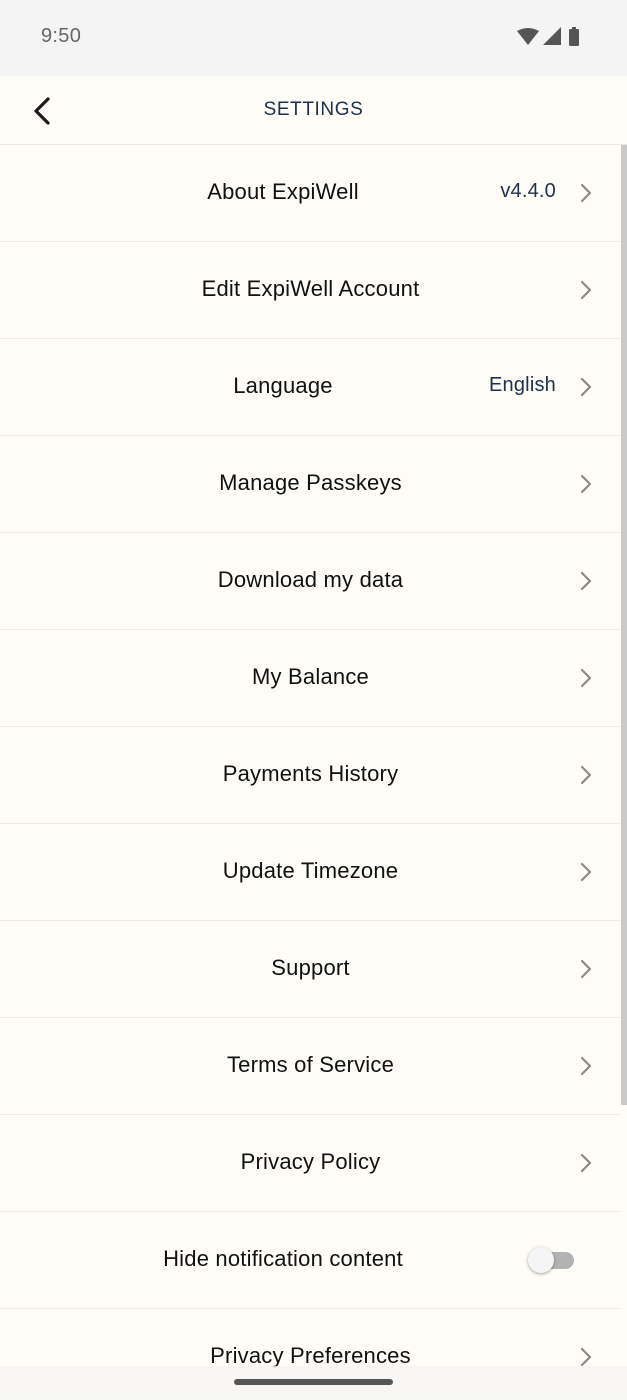 The width and height of the screenshot is (627, 1400). What do you see at coordinates (528, 36) in the screenshot?
I see `wifi-icon` at bounding box center [528, 36].